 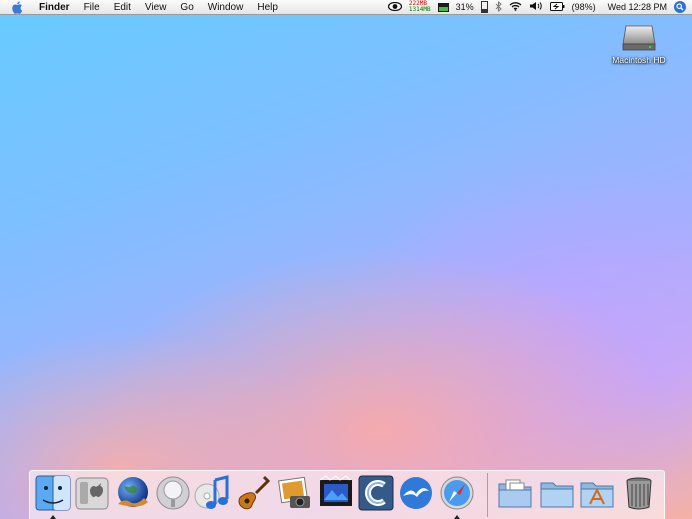 What do you see at coordinates (253, 493) in the screenshot?
I see `garageband-icon` at bounding box center [253, 493].